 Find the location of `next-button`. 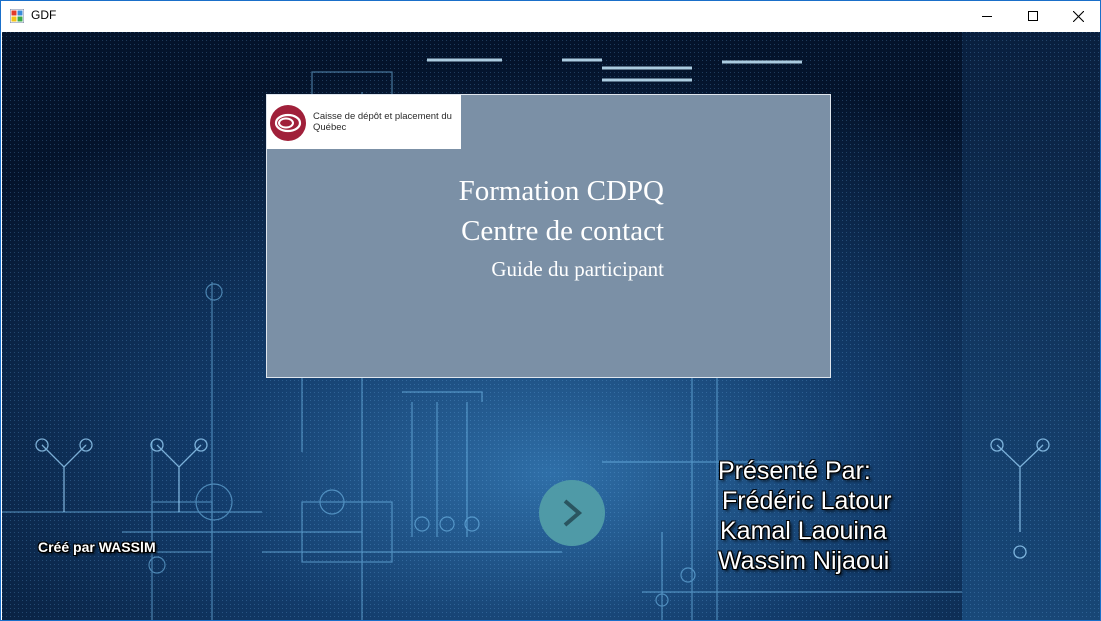

next-button is located at coordinates (572, 513).